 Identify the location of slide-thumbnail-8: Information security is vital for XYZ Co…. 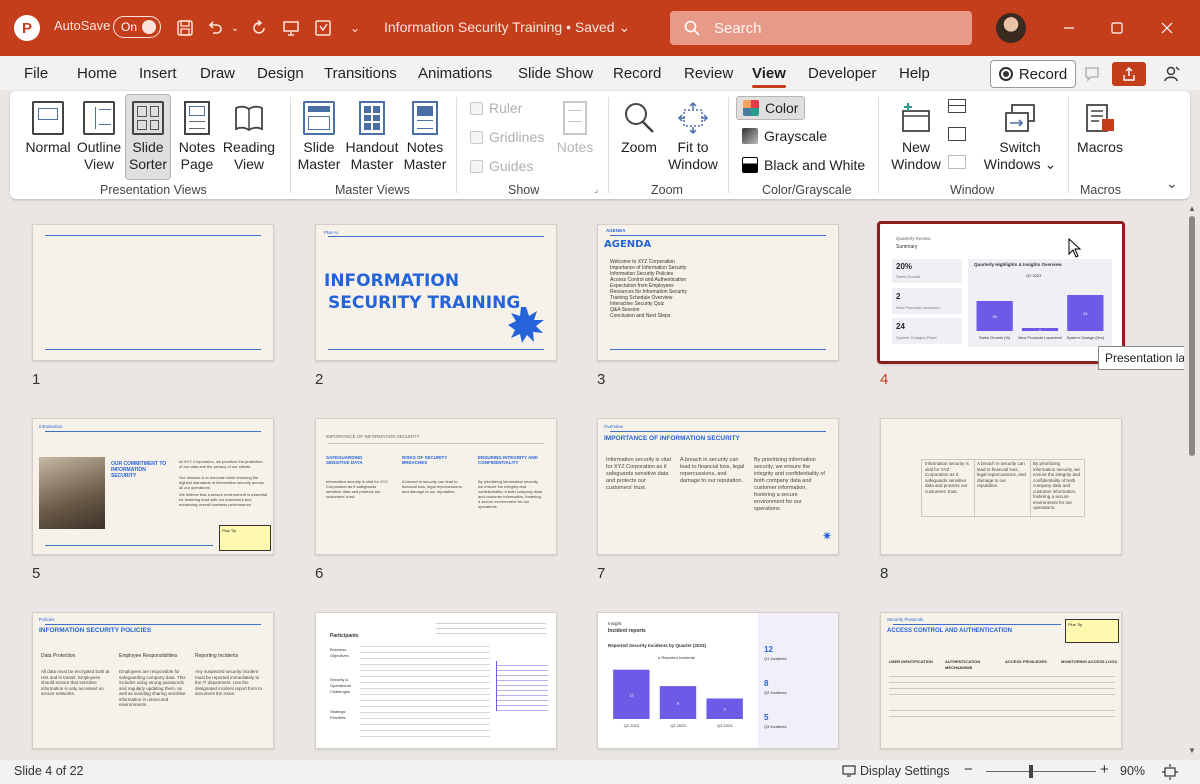
(1001, 486).